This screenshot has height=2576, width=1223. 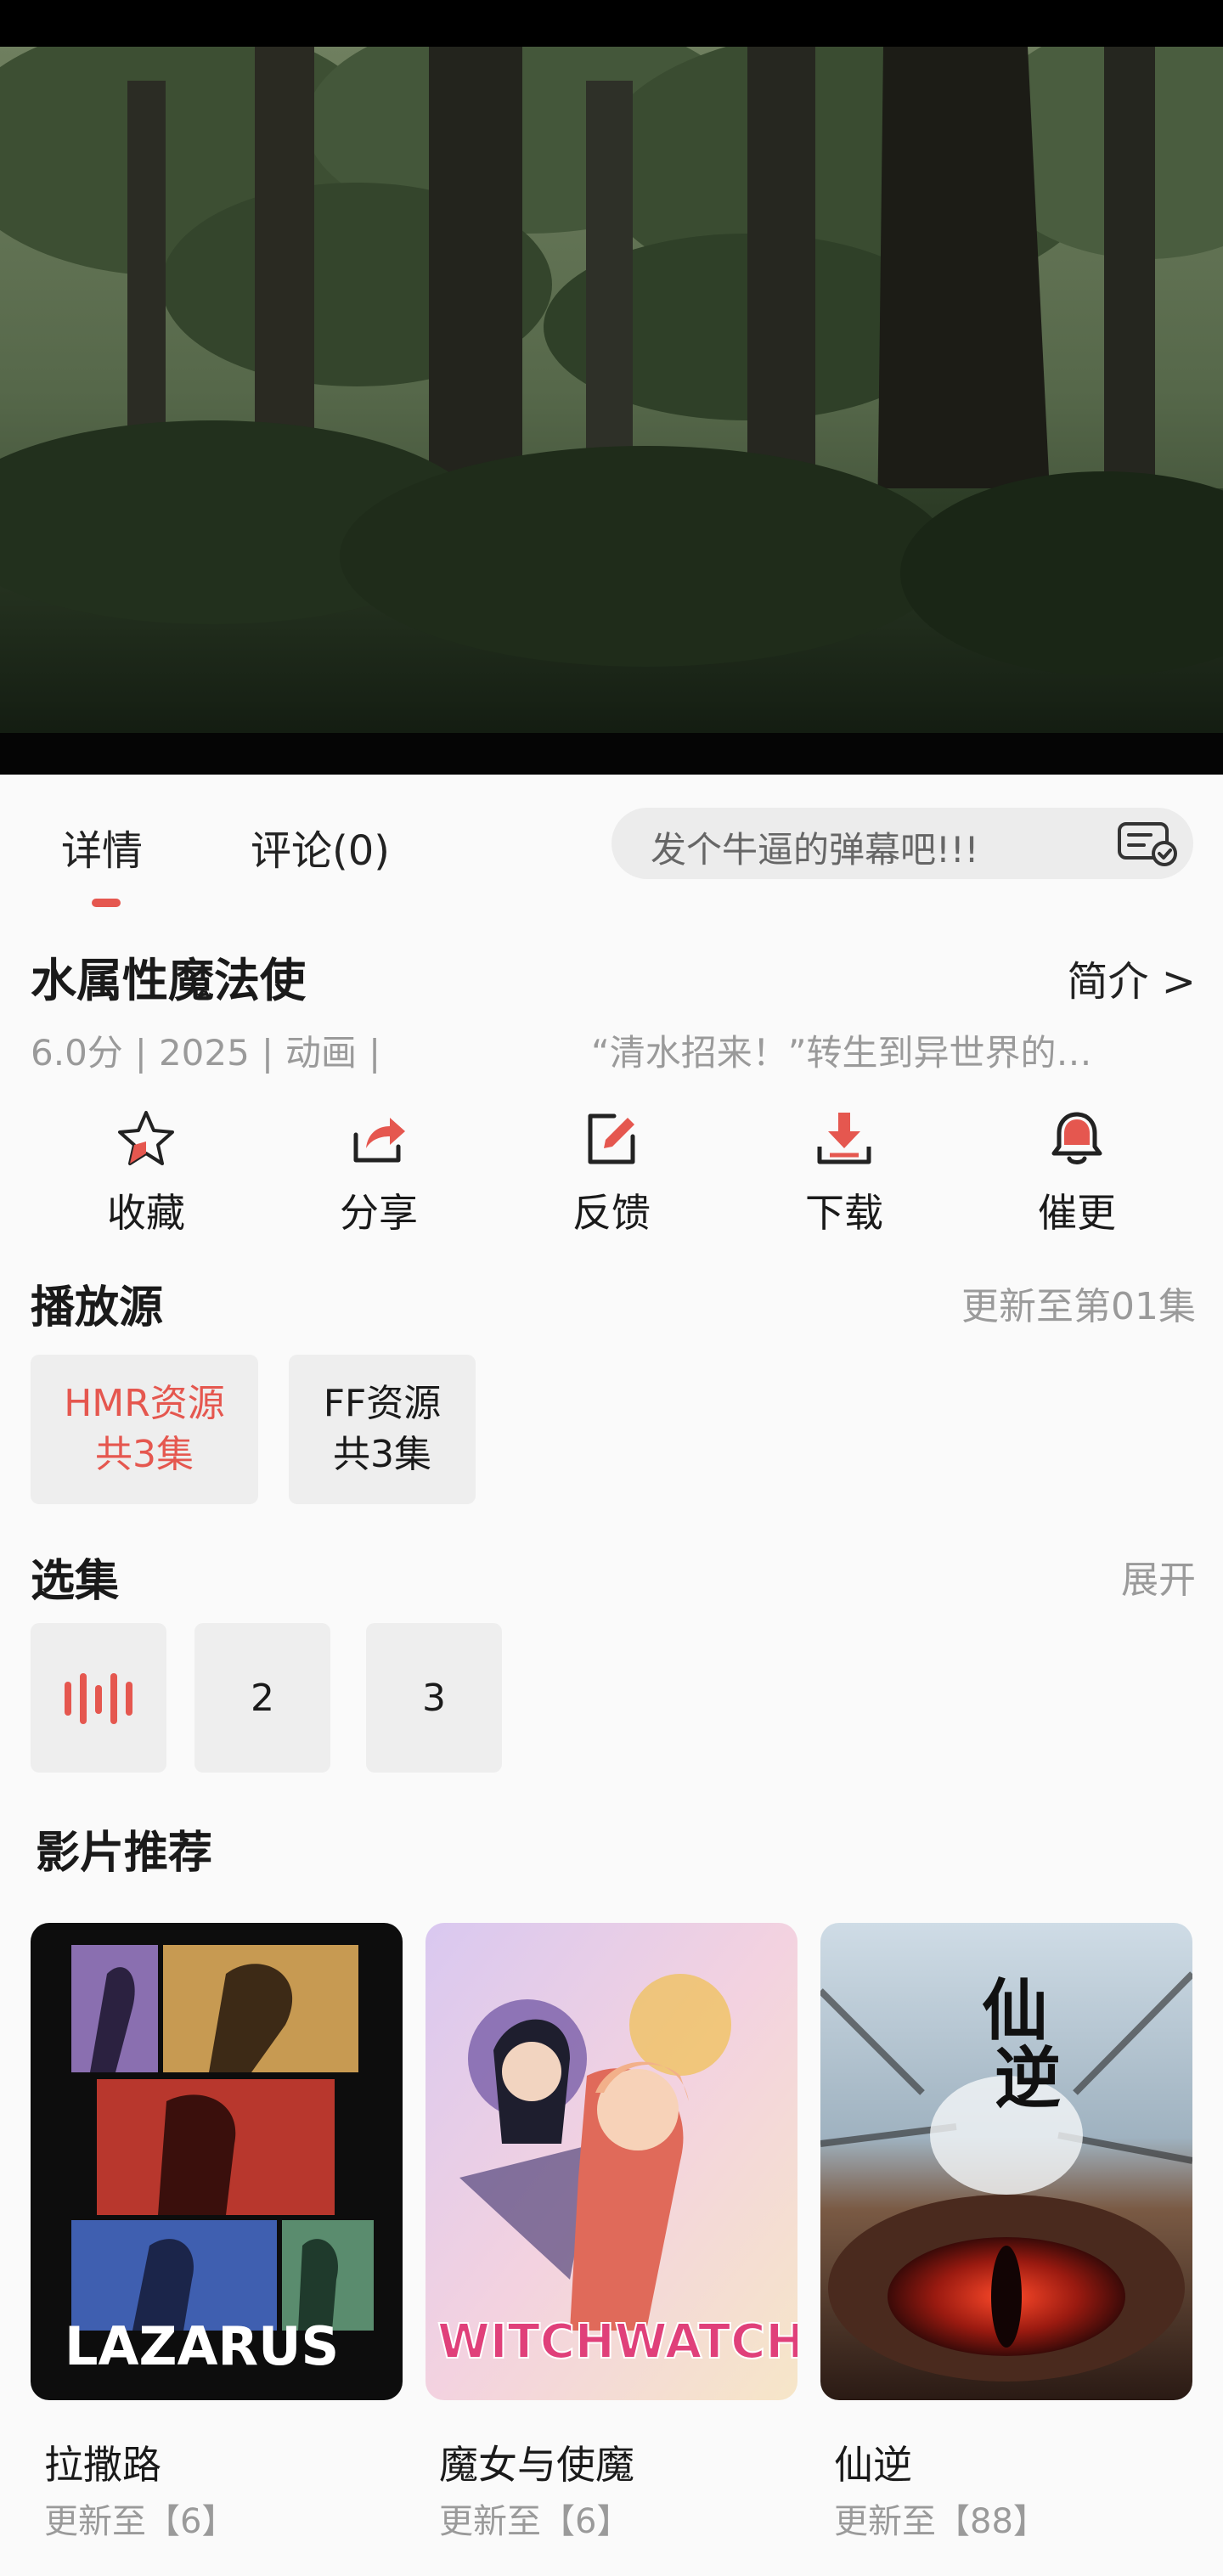 I want to click on sources-title: 播放源, so click(x=97, y=1307).